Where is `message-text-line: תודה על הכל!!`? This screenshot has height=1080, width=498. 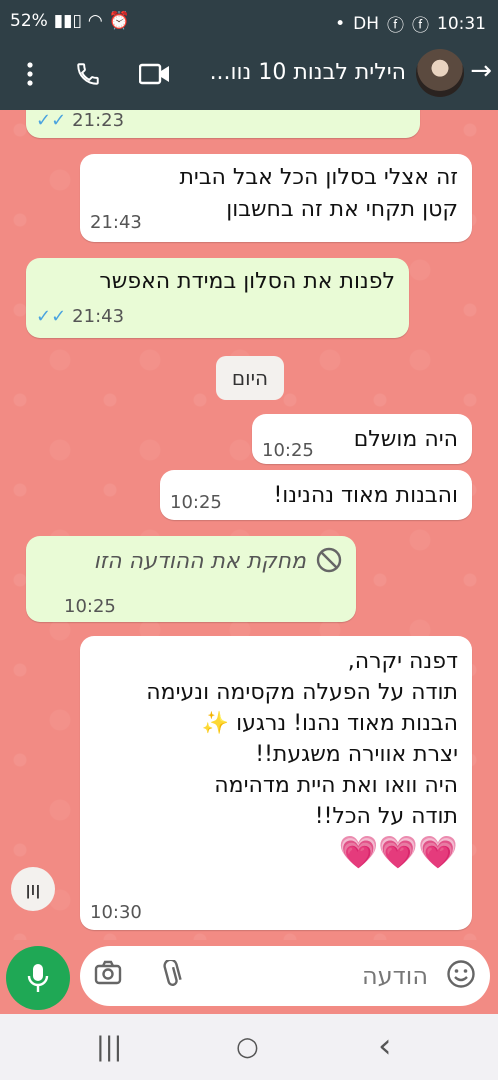 message-text-line: תודה על הכל!! is located at coordinates (386, 816).